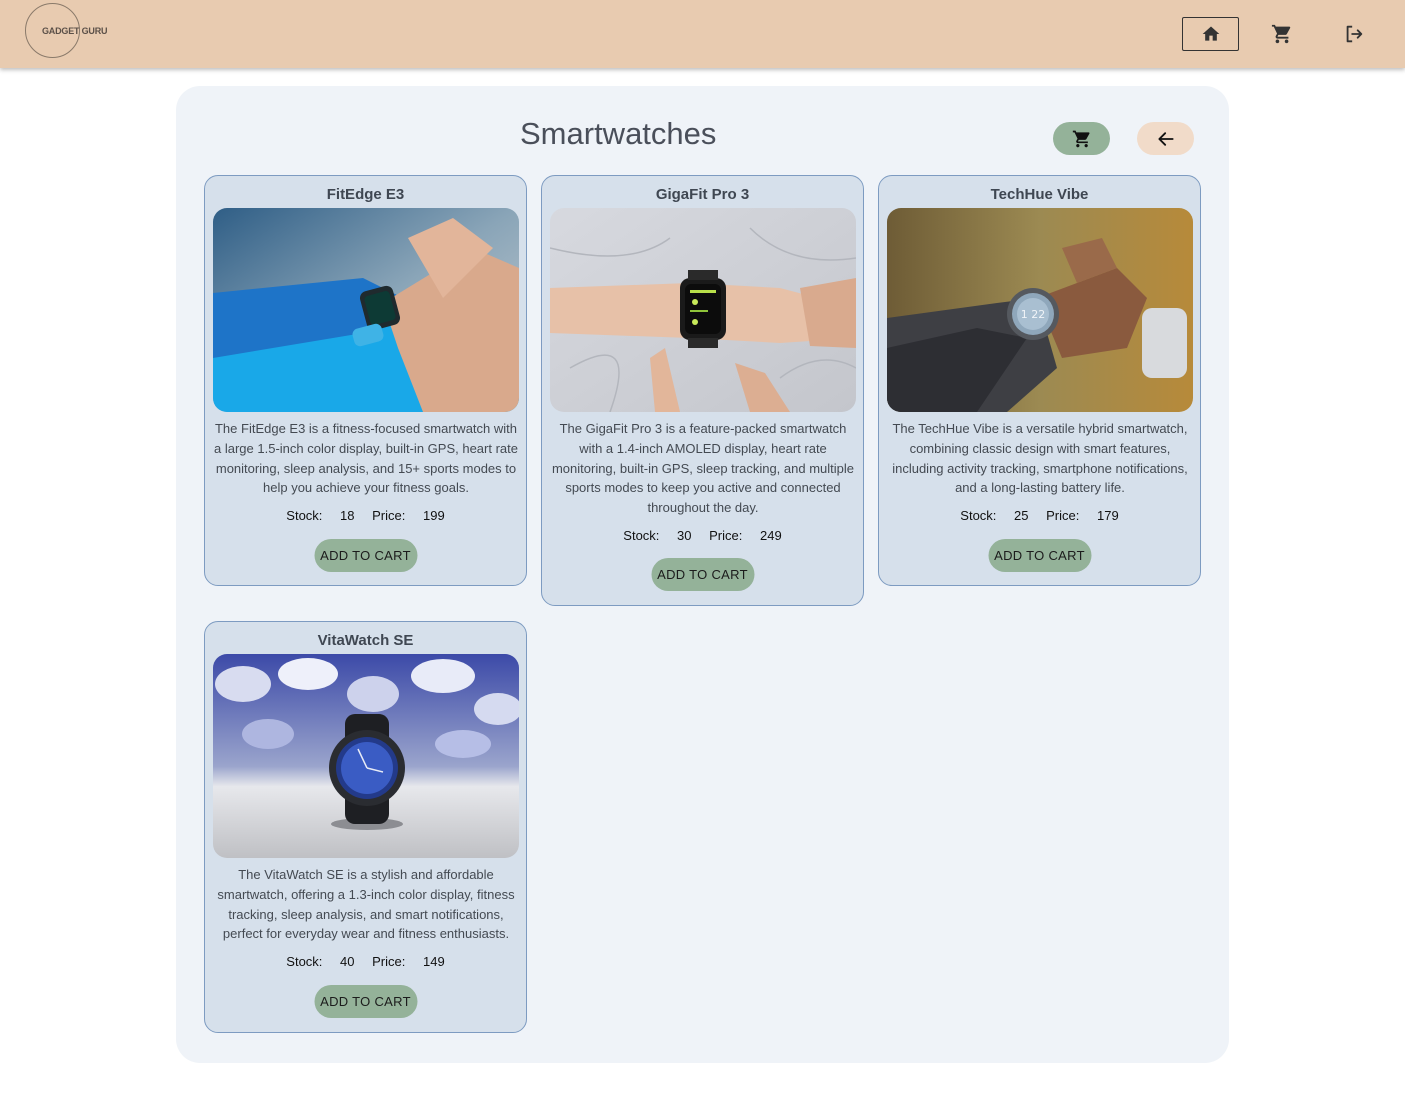 Image resolution: width=1405 pixels, height=1113 pixels. I want to click on view-cart-button, so click(1081, 138).